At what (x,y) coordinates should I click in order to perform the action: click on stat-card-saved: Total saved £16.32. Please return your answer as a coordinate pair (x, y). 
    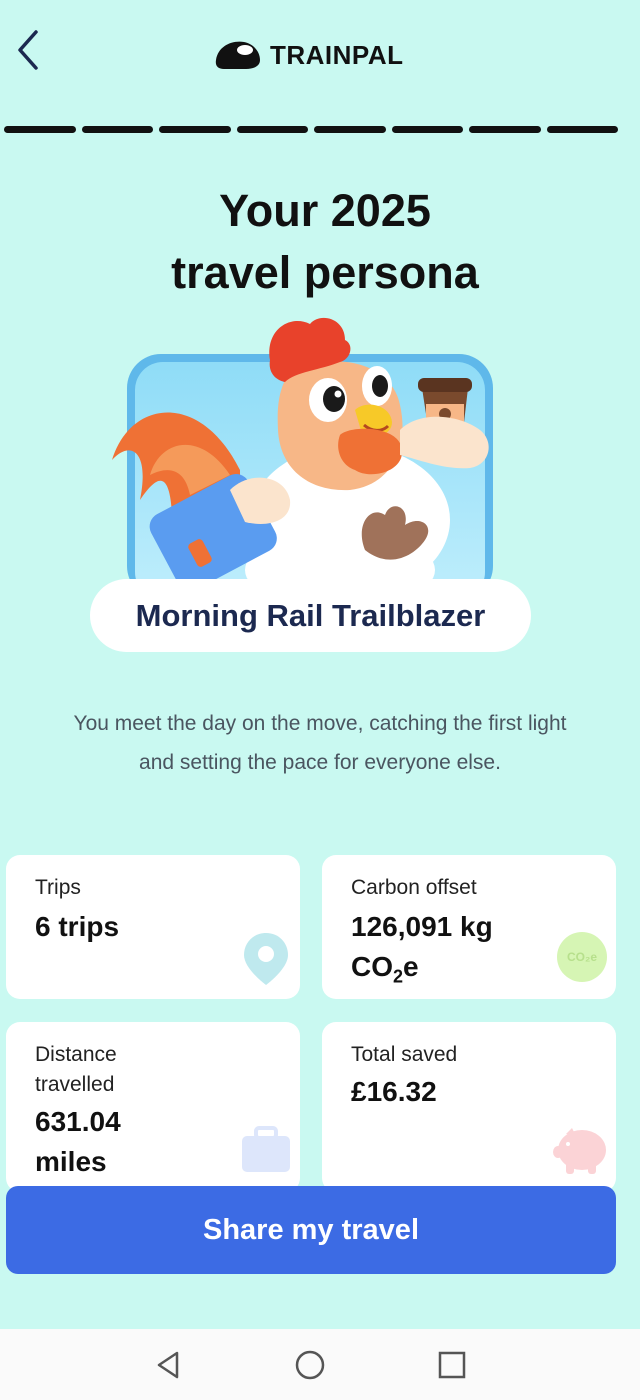
    Looking at the image, I should click on (469, 1107).